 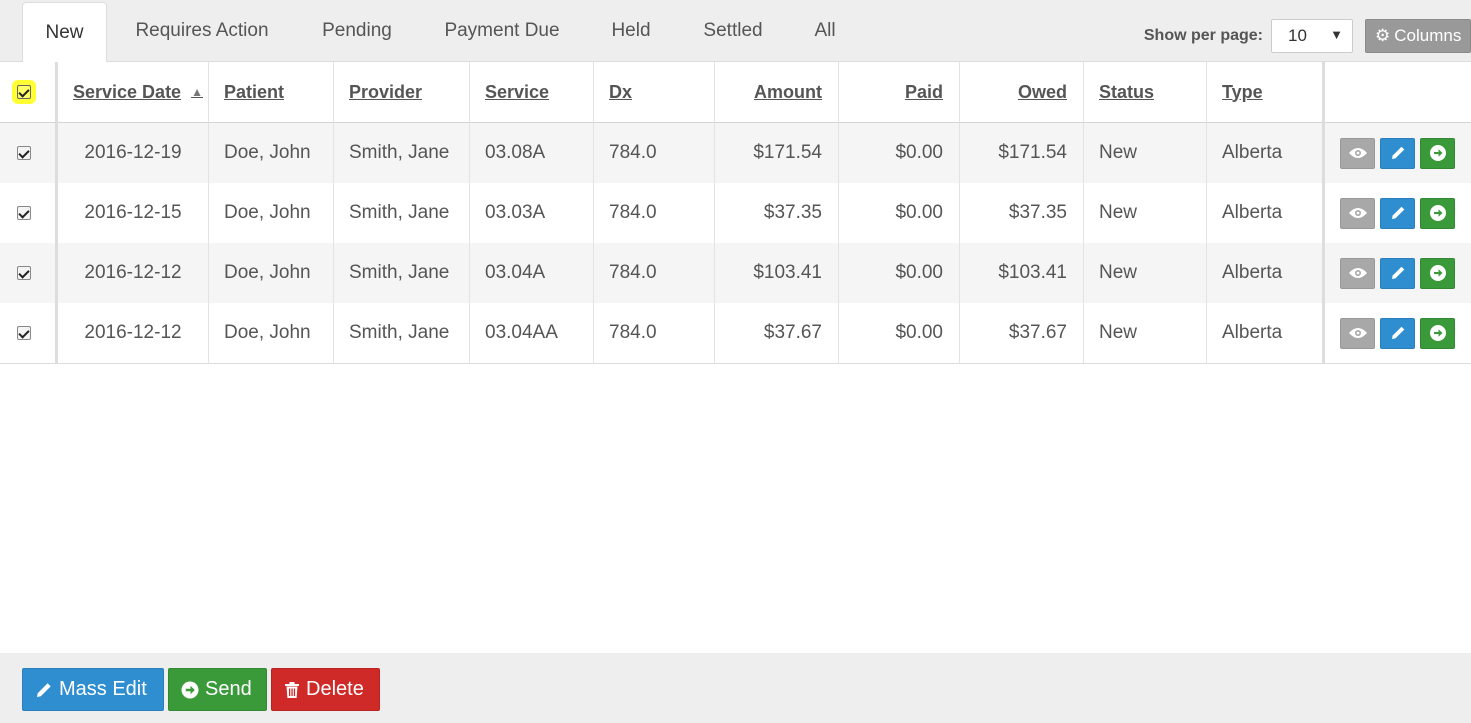 I want to click on bulk-action-bar: Mass Edit Send Delete, so click(x=735, y=688).